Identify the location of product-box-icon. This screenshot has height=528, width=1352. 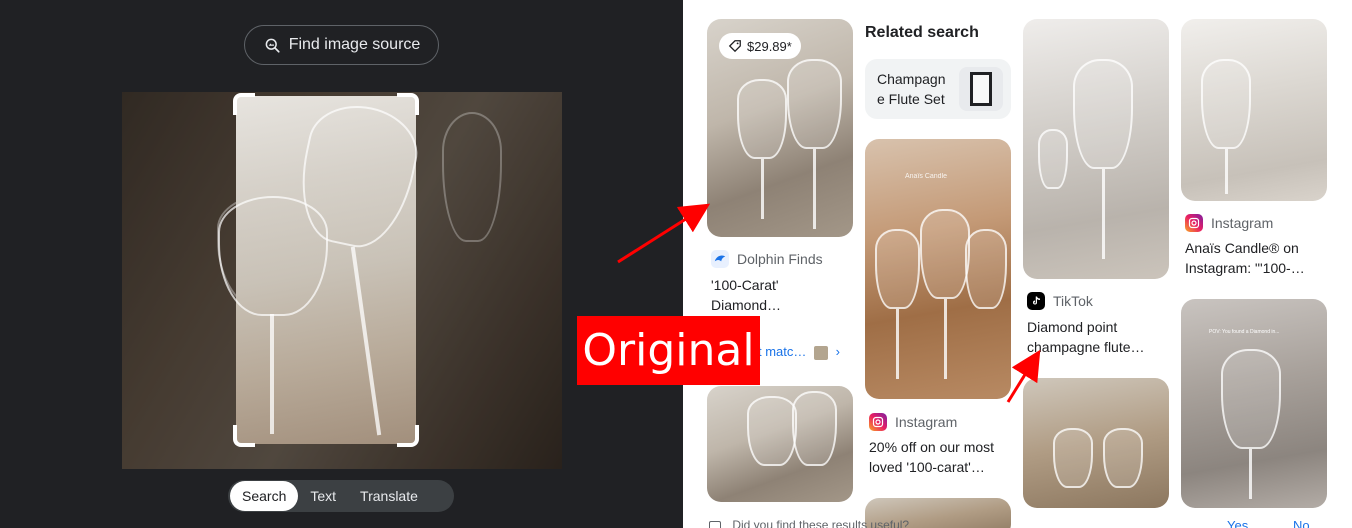
(981, 89).